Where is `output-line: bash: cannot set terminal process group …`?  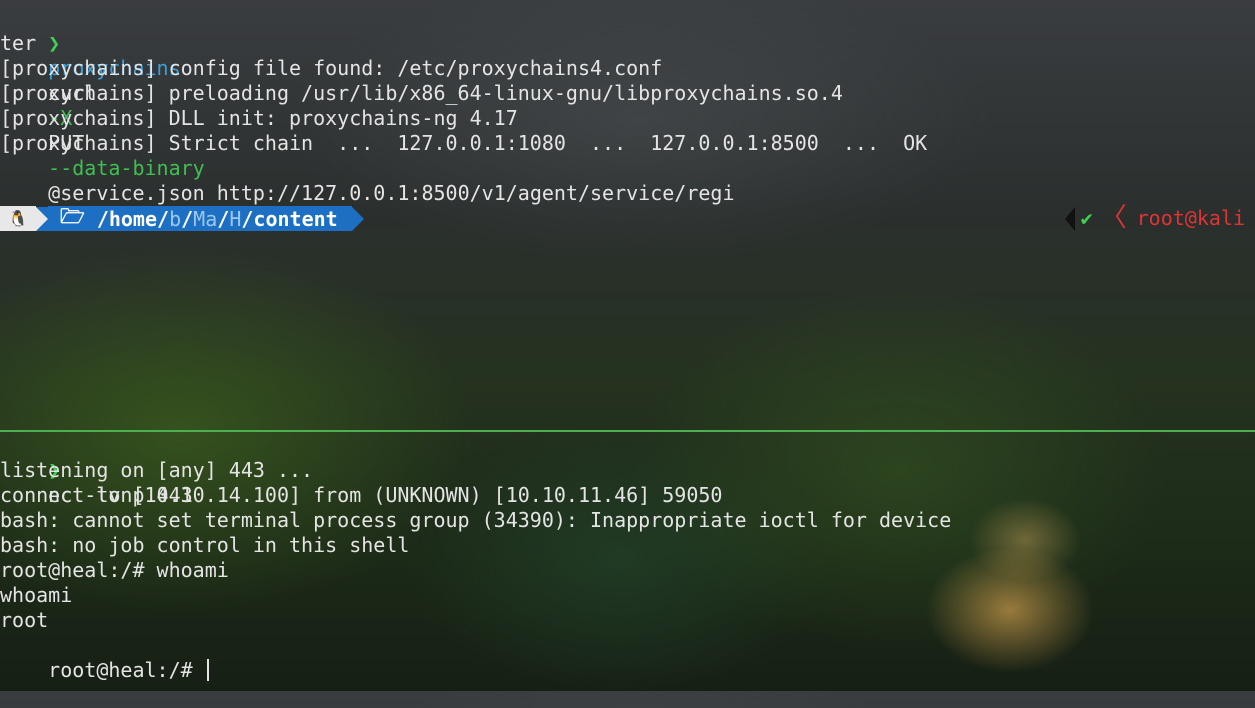
output-line: bash: cannot set terminal process group … is located at coordinates (476, 520).